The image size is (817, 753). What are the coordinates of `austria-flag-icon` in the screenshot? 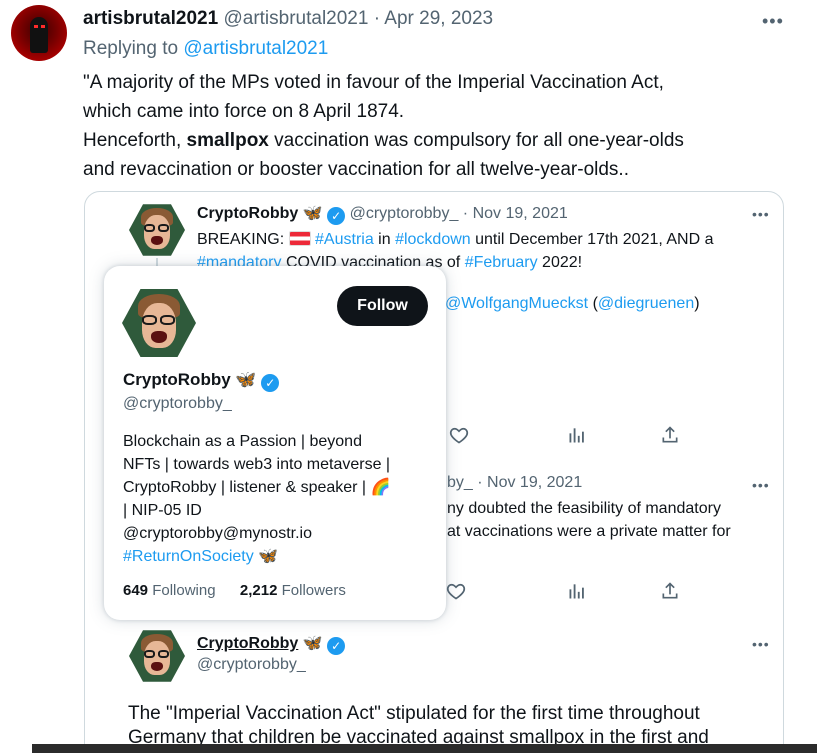 It's located at (299, 238).